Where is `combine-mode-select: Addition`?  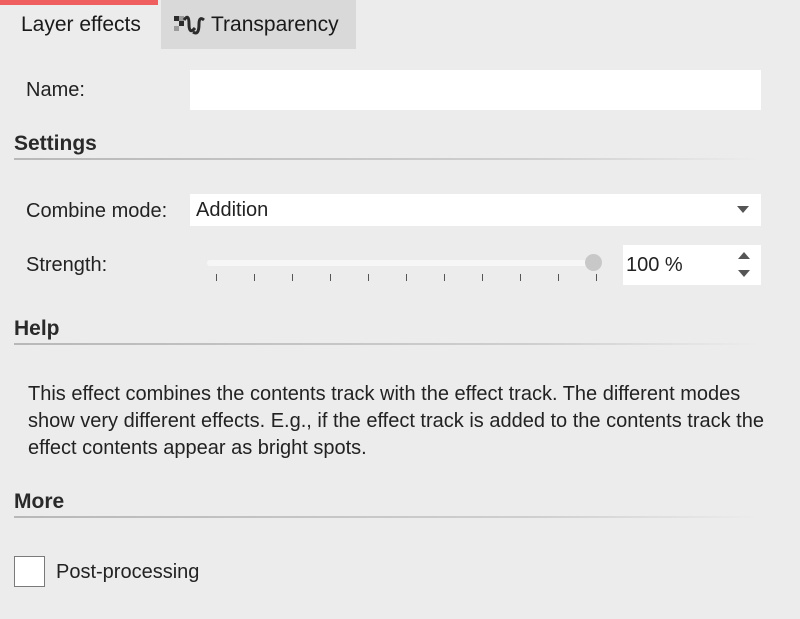 combine-mode-select: Addition is located at coordinates (475, 210).